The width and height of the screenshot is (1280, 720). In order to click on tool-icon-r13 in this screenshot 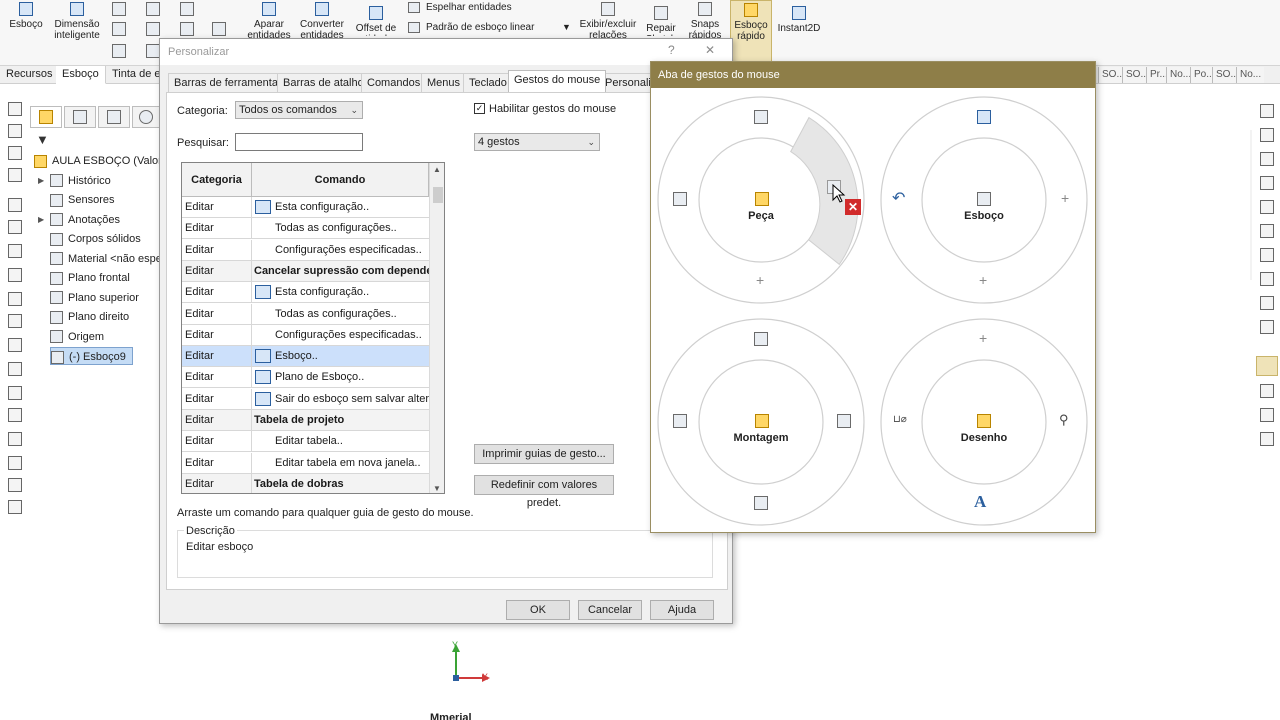, I will do `click(1267, 439)`.